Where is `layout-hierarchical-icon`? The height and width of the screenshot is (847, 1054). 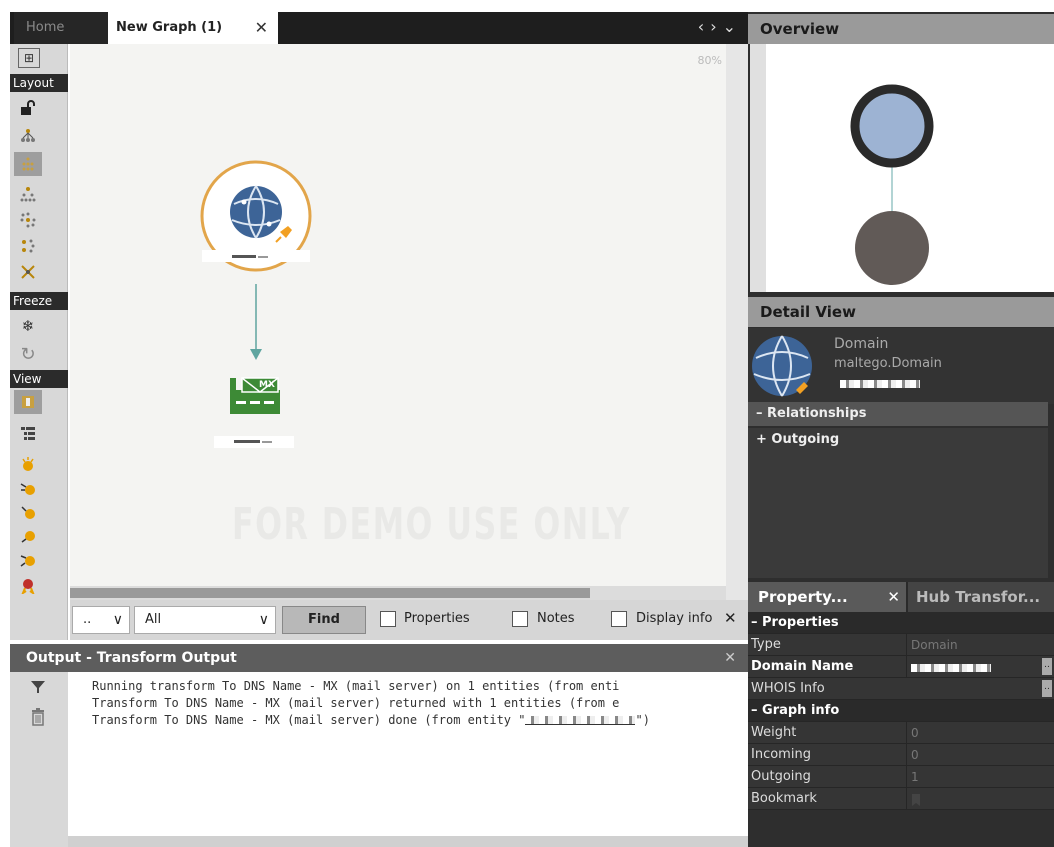 layout-hierarchical-icon is located at coordinates (28, 164).